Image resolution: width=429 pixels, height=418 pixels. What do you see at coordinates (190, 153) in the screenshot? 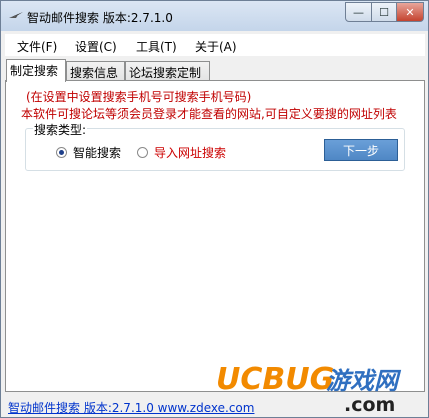
I see `import-url-search-label: 导入网址搜索` at bounding box center [190, 153].